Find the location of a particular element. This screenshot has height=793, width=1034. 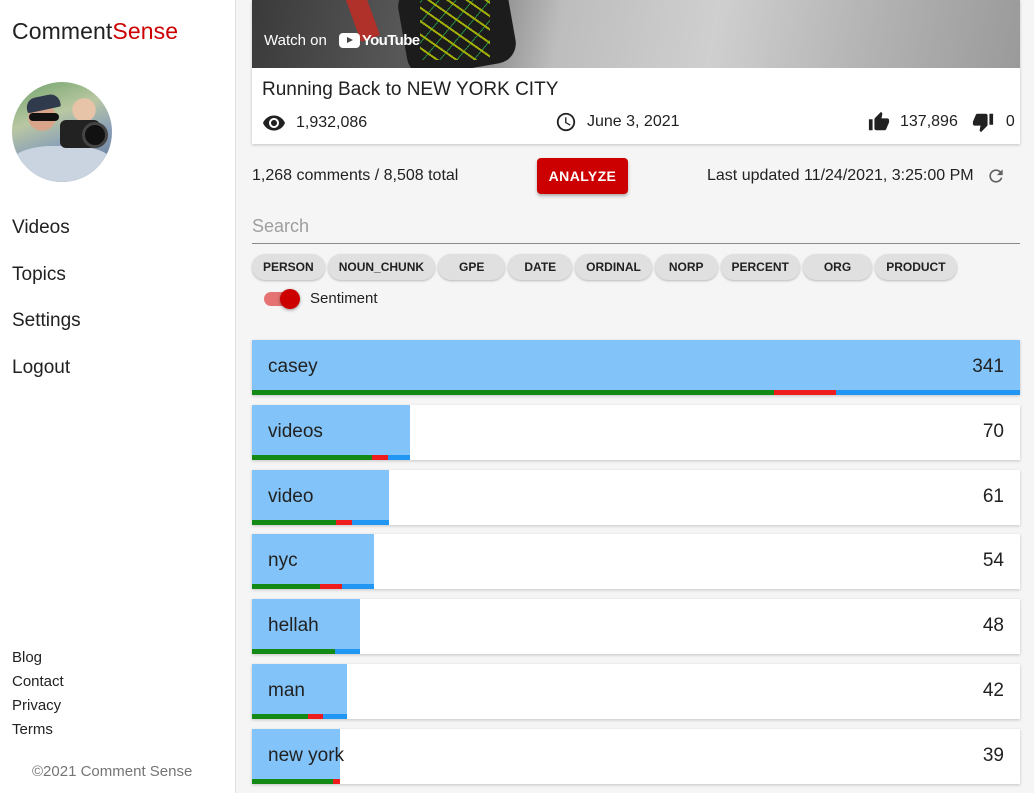

topic-label: nyc is located at coordinates (283, 561).